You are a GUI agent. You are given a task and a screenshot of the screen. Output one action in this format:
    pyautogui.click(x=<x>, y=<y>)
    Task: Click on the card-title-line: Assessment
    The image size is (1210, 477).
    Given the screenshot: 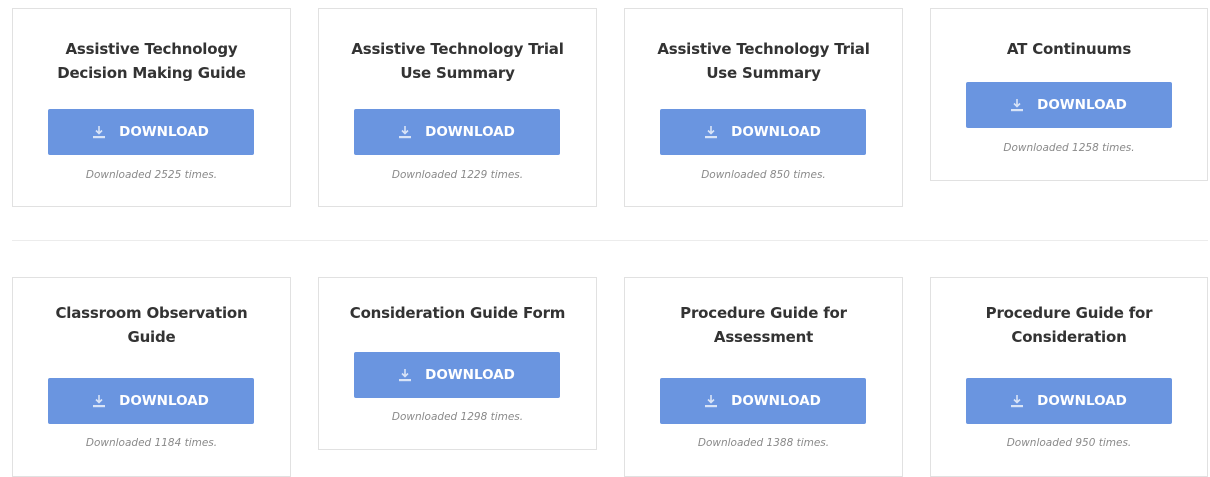 What is the action you would take?
    pyautogui.click(x=763, y=337)
    